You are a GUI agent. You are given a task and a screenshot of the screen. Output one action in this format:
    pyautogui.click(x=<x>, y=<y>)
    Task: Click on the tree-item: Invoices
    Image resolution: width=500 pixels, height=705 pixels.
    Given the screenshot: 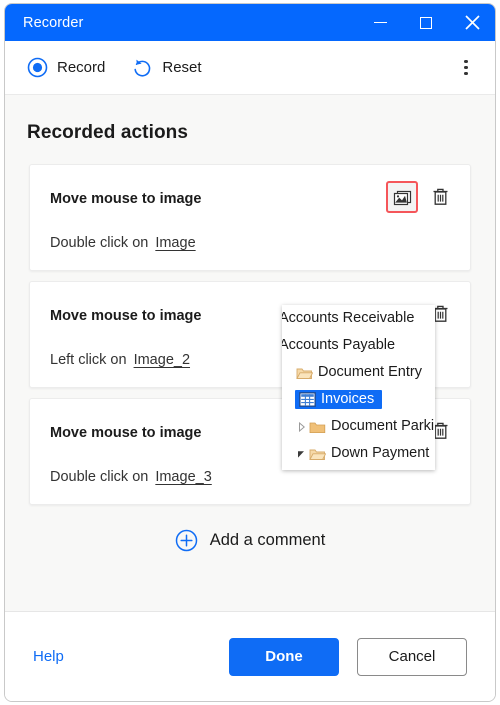 What is the action you would take?
    pyautogui.click(x=358, y=399)
    